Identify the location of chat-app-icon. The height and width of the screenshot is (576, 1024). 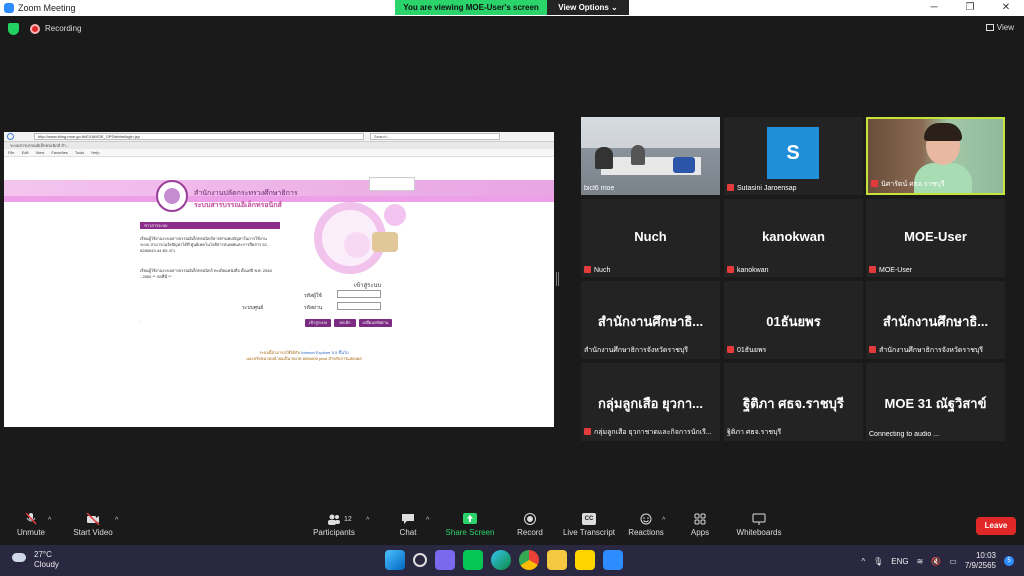
(445, 560).